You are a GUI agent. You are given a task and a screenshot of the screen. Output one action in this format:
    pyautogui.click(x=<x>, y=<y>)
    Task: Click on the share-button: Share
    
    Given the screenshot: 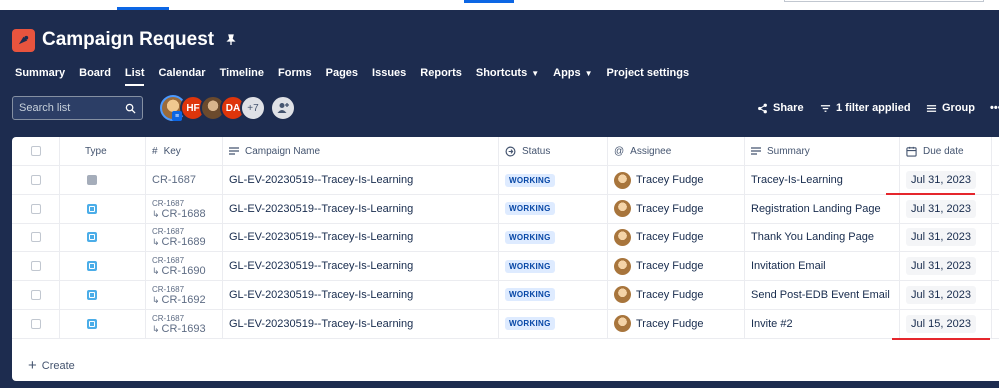 What is the action you would take?
    pyautogui.click(x=780, y=108)
    